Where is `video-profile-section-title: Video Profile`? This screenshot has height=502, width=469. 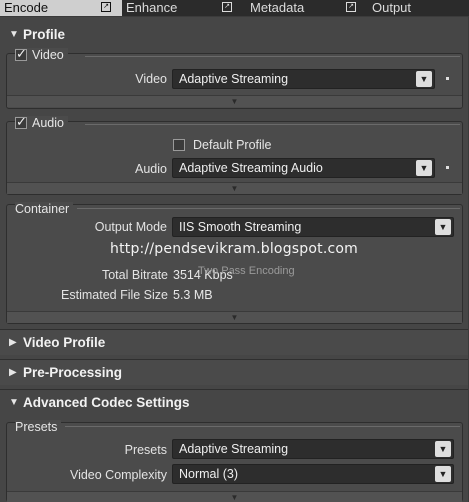
video-profile-section-title: Video Profile is located at coordinates (64, 342).